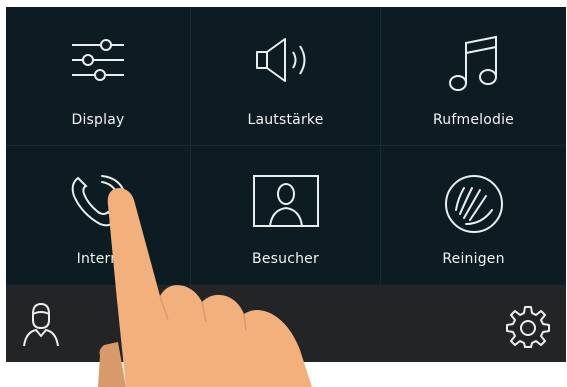 This screenshot has width=567, height=387. I want to click on sliders-icon, so click(98, 60).